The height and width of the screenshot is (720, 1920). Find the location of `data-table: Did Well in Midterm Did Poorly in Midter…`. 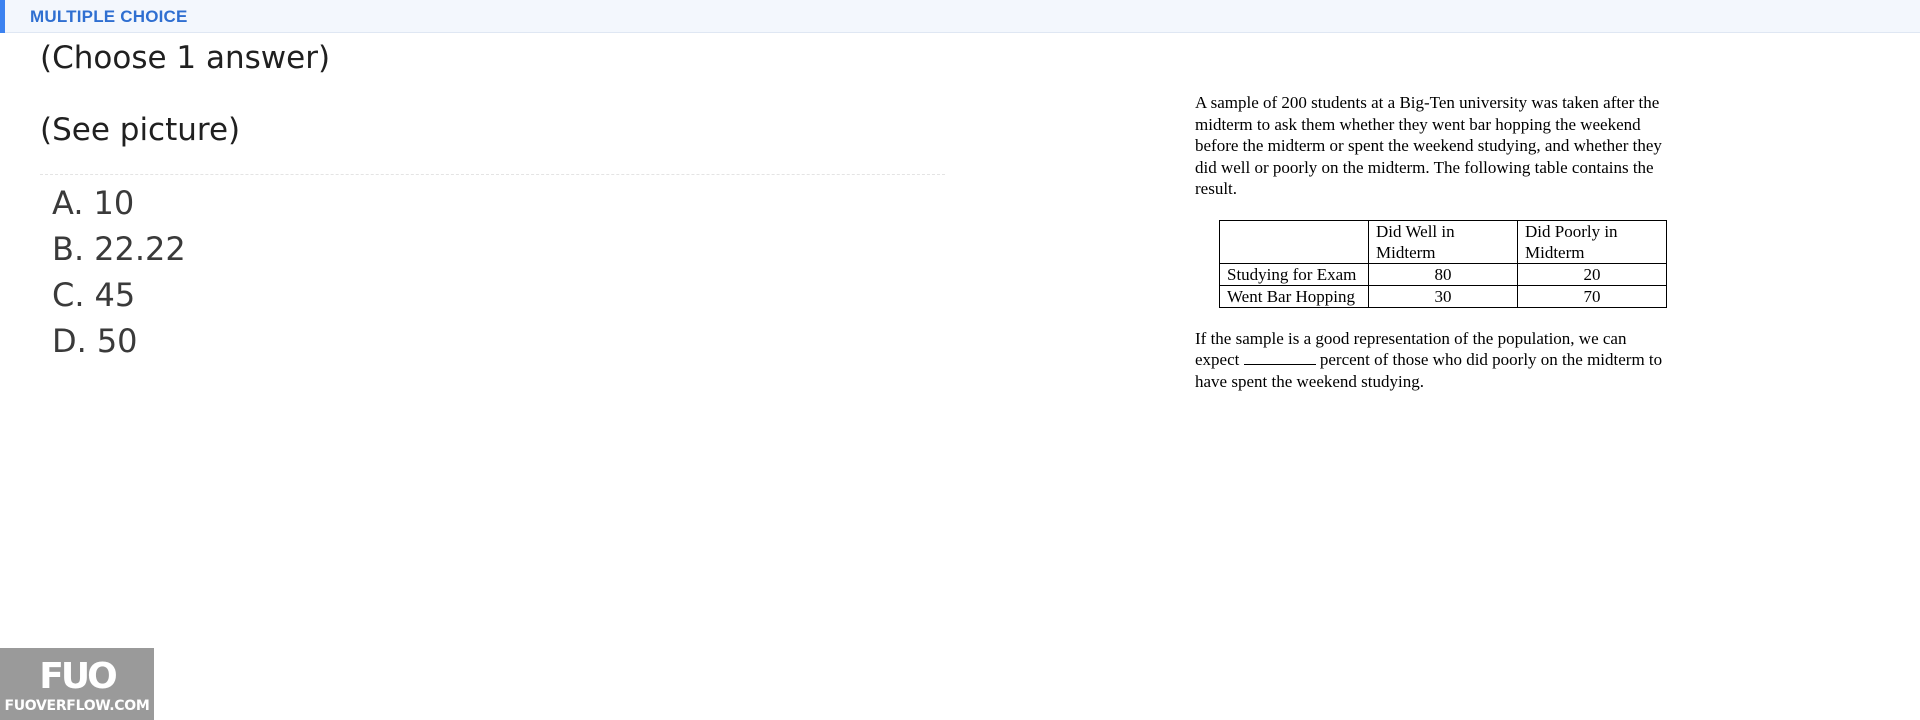

data-table: Did Well in Midterm Did Poorly in Midter… is located at coordinates (1442, 263).